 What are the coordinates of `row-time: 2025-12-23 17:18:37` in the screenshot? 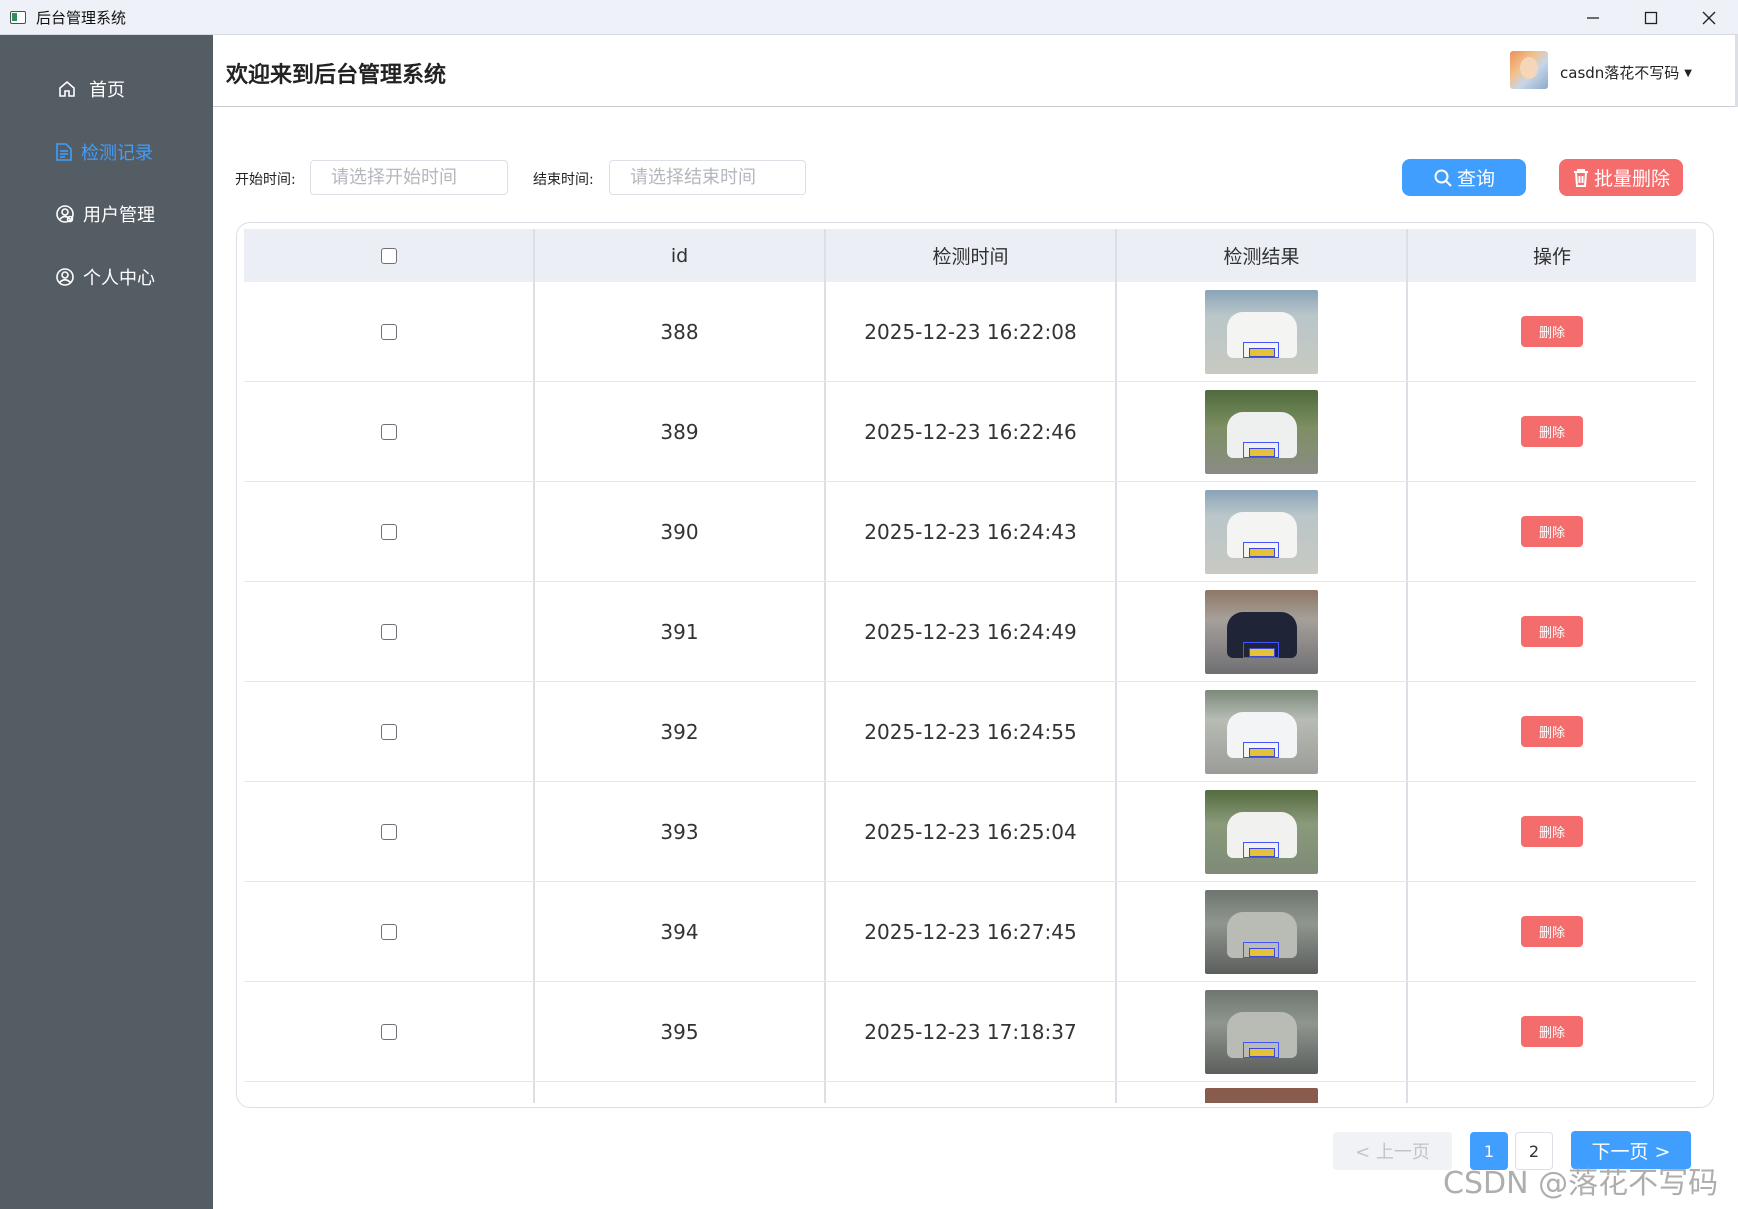 It's located at (971, 1031).